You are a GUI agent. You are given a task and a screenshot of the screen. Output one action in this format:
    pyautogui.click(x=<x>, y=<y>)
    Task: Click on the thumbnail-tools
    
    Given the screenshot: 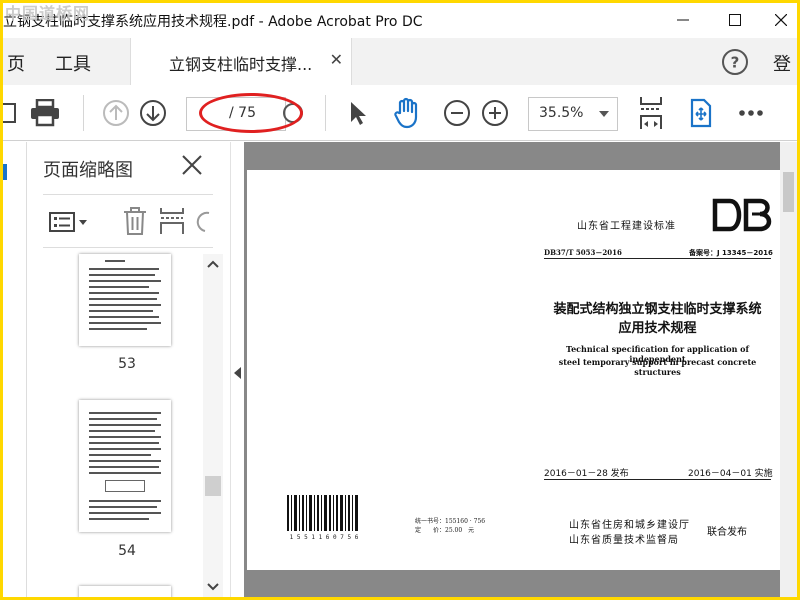 What is the action you would take?
    pyautogui.click(x=128, y=221)
    